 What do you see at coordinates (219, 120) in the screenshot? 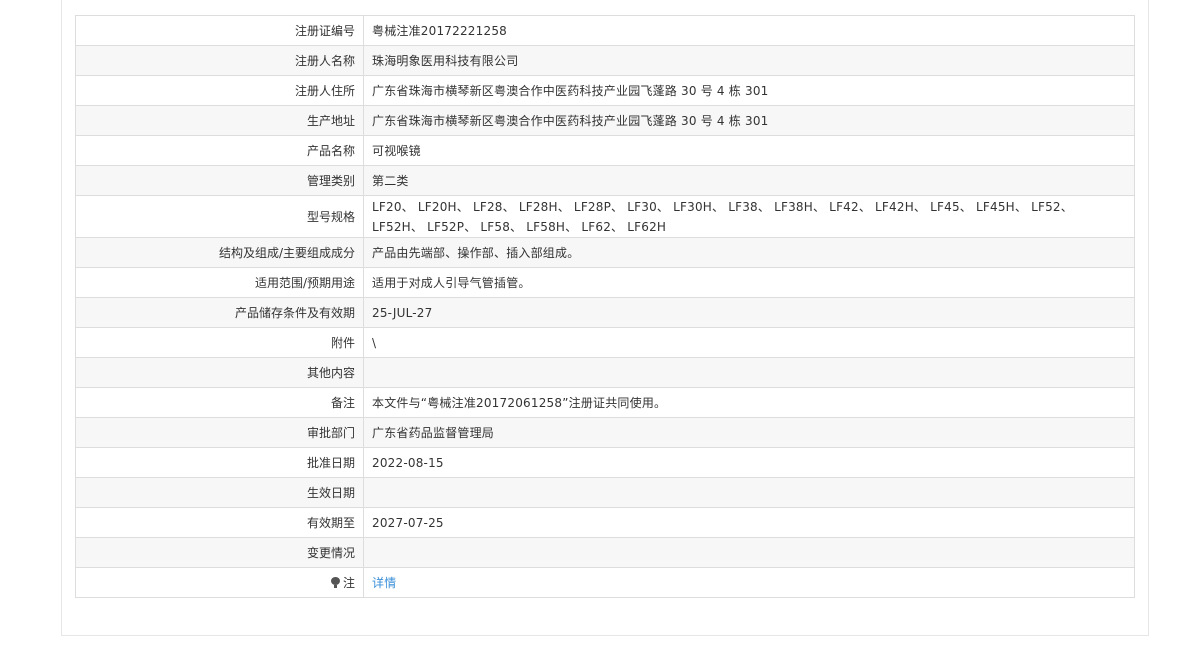
I see `row-label: 生产地址` at bounding box center [219, 120].